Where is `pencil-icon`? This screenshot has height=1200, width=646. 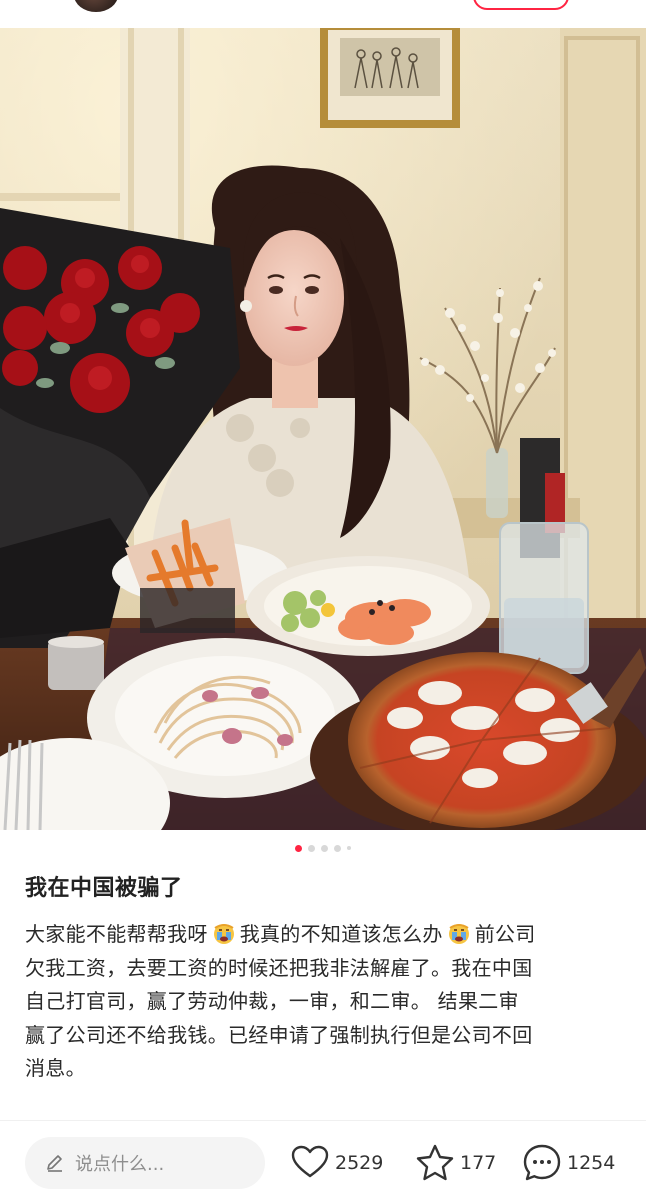
pencil-icon is located at coordinates (54, 1163).